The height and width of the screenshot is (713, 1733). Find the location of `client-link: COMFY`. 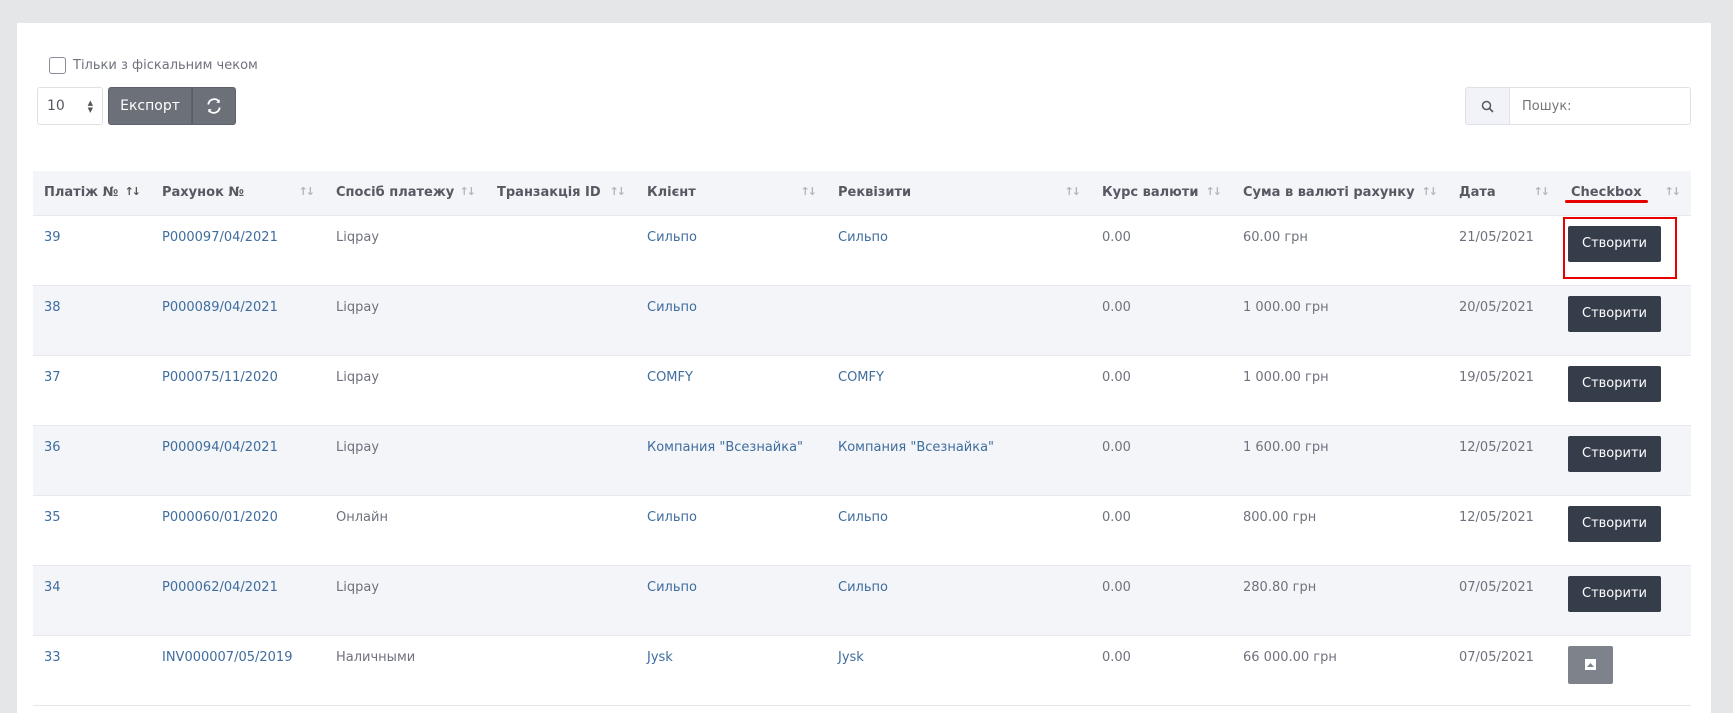

client-link: COMFY is located at coordinates (731, 390).